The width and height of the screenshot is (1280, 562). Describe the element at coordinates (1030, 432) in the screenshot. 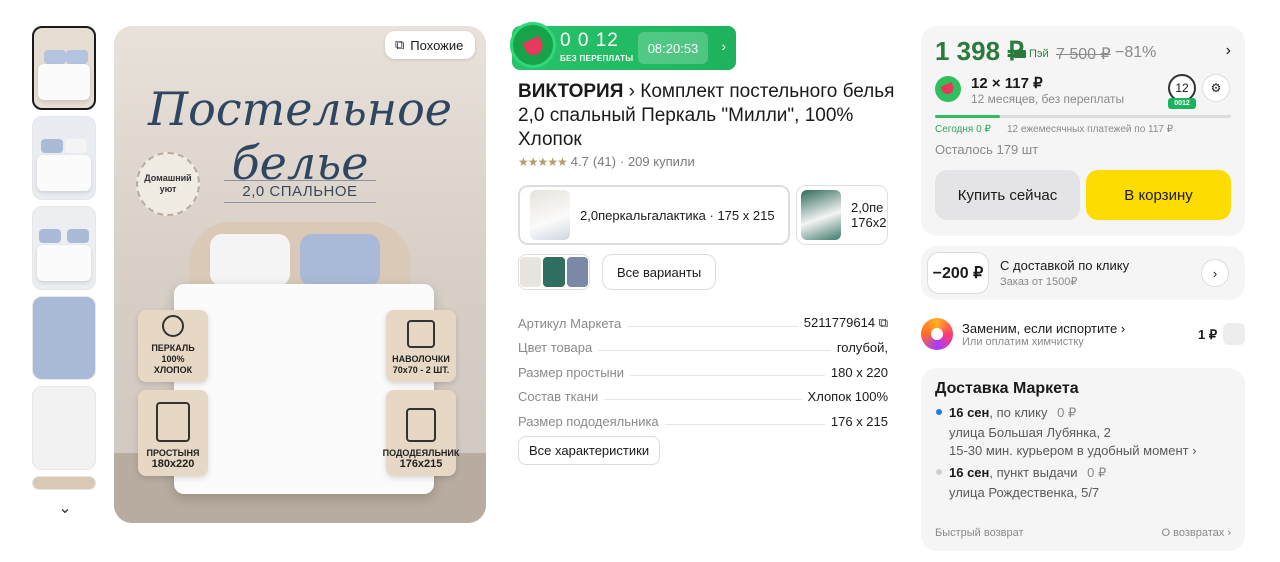

I see `delivery-address-1: улица Большая Лубянка, 2` at that location.